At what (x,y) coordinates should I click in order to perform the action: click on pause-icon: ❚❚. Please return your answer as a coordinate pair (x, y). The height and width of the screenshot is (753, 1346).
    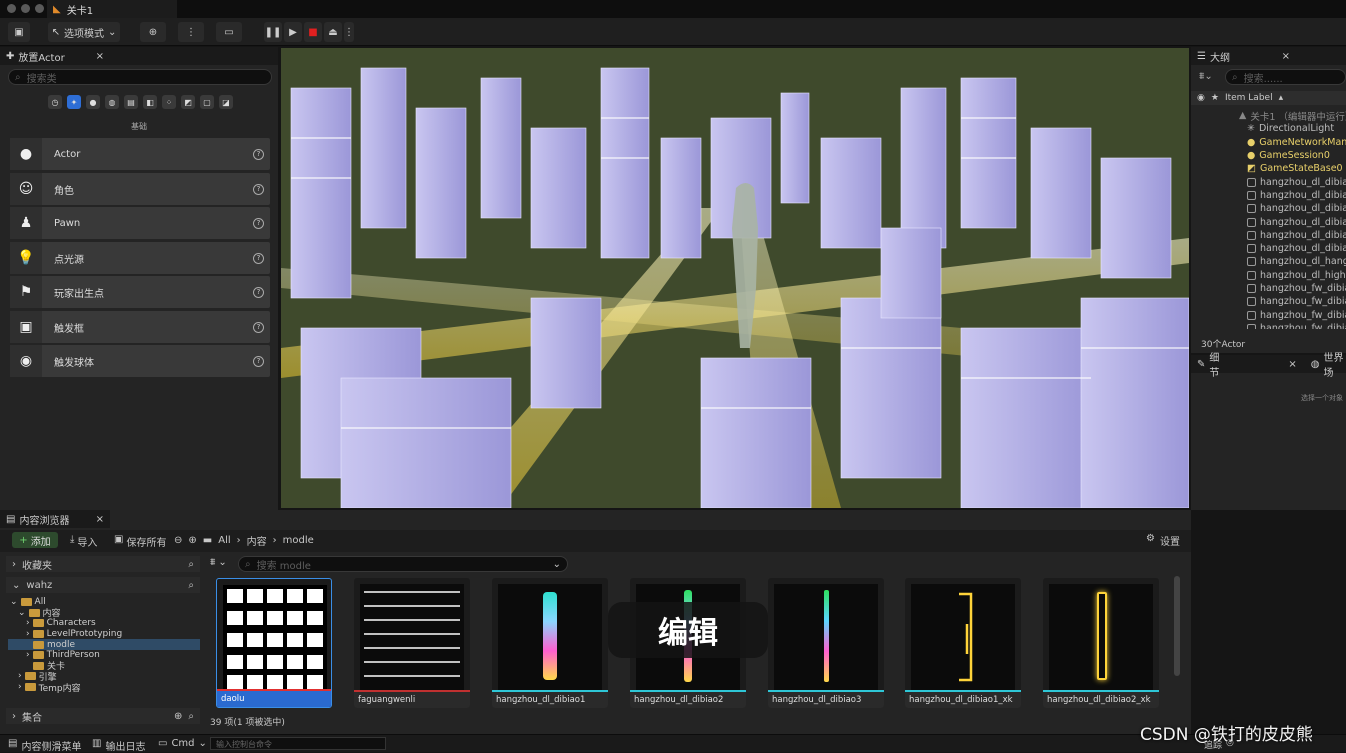
    Looking at the image, I should click on (273, 32).